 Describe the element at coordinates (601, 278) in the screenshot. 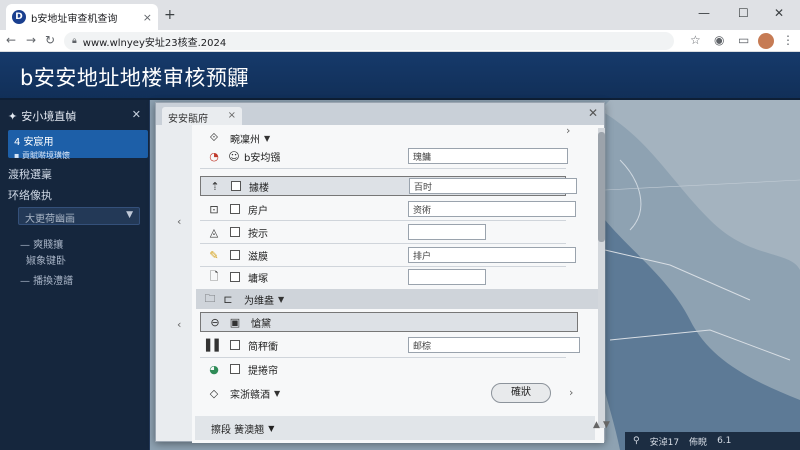

I see `dialog-scrollbar` at that location.